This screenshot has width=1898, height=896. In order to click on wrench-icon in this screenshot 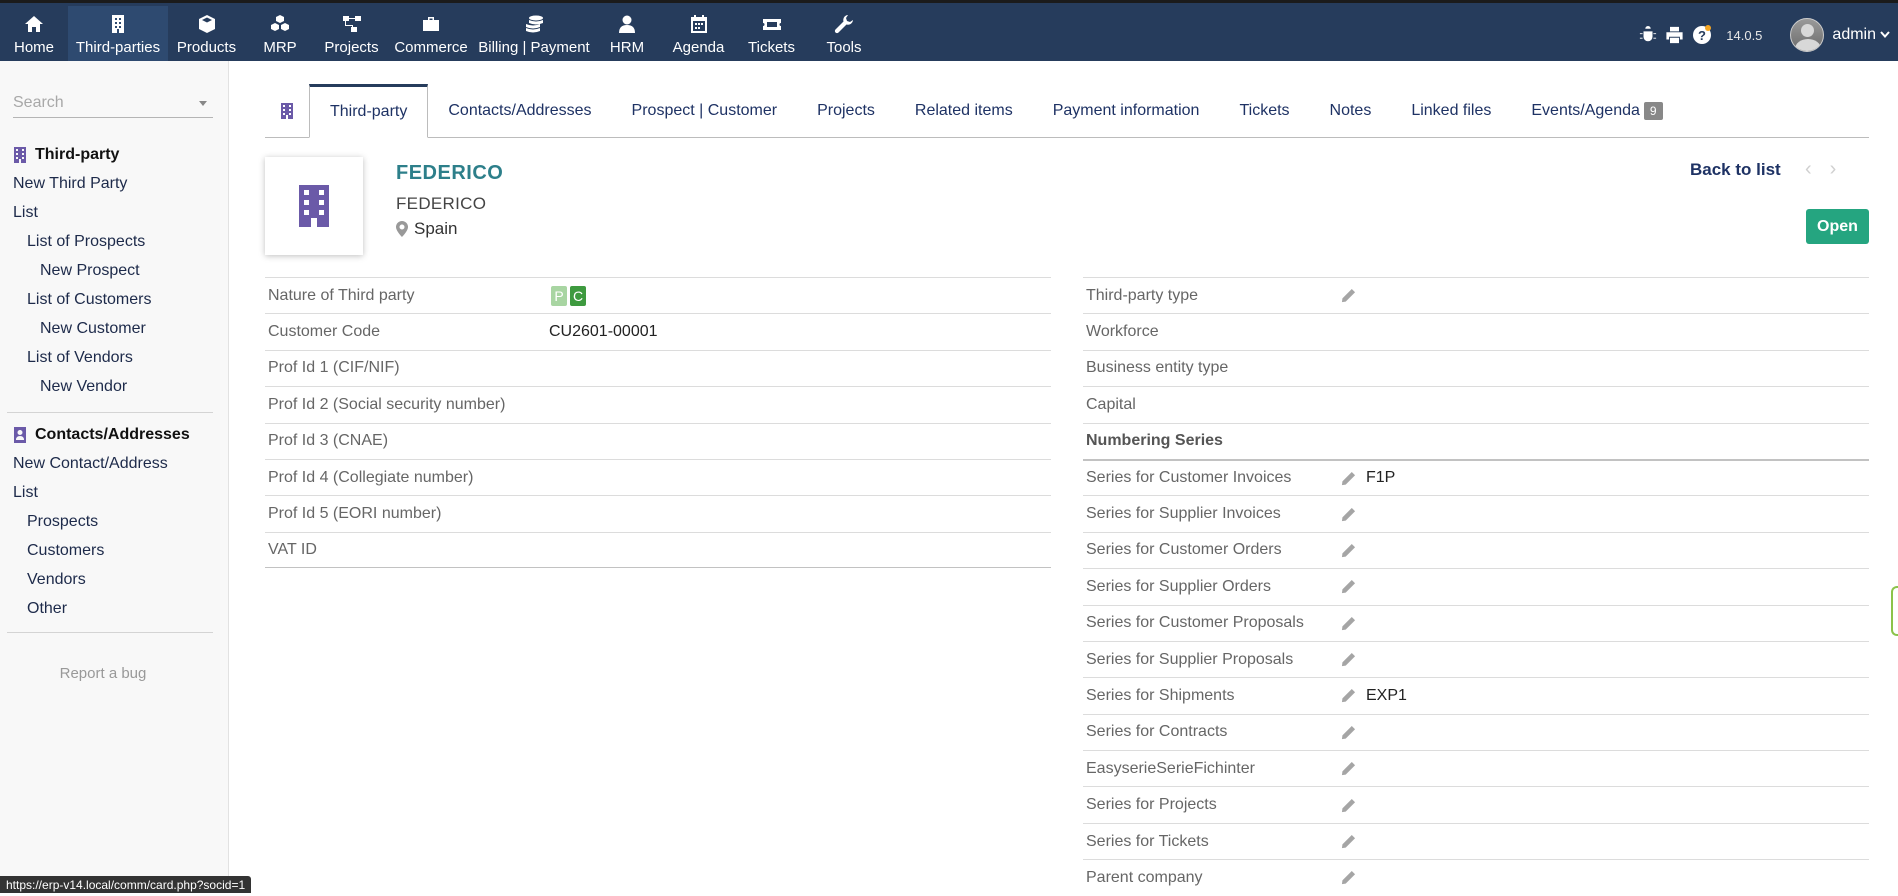, I will do `click(843, 24)`.